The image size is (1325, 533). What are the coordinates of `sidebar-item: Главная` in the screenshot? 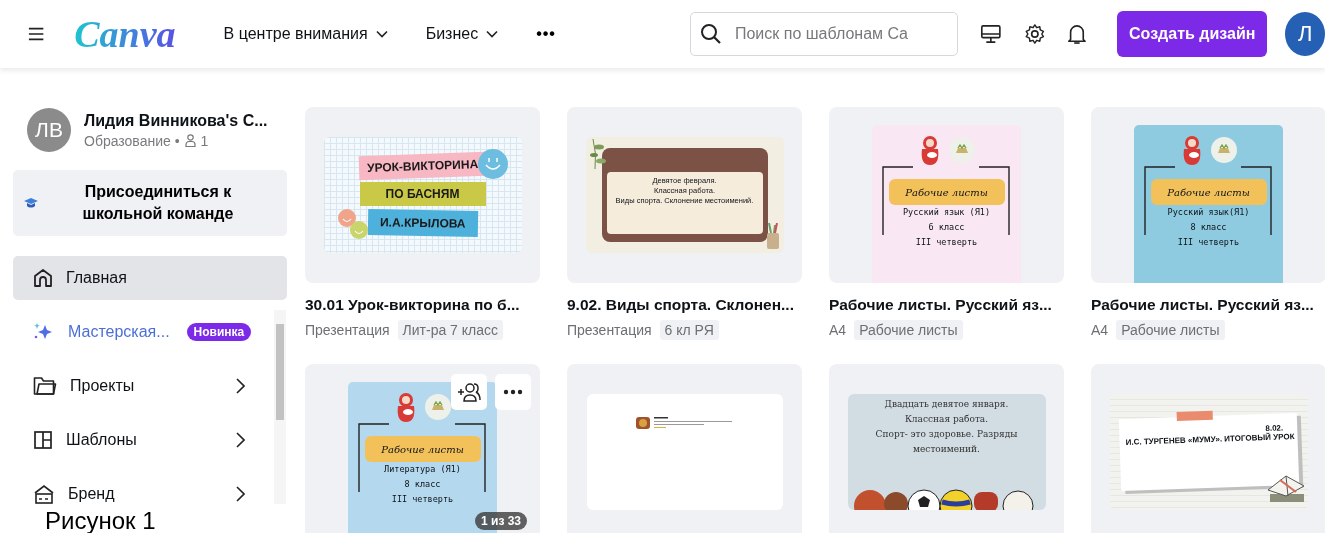 It's located at (150, 278).